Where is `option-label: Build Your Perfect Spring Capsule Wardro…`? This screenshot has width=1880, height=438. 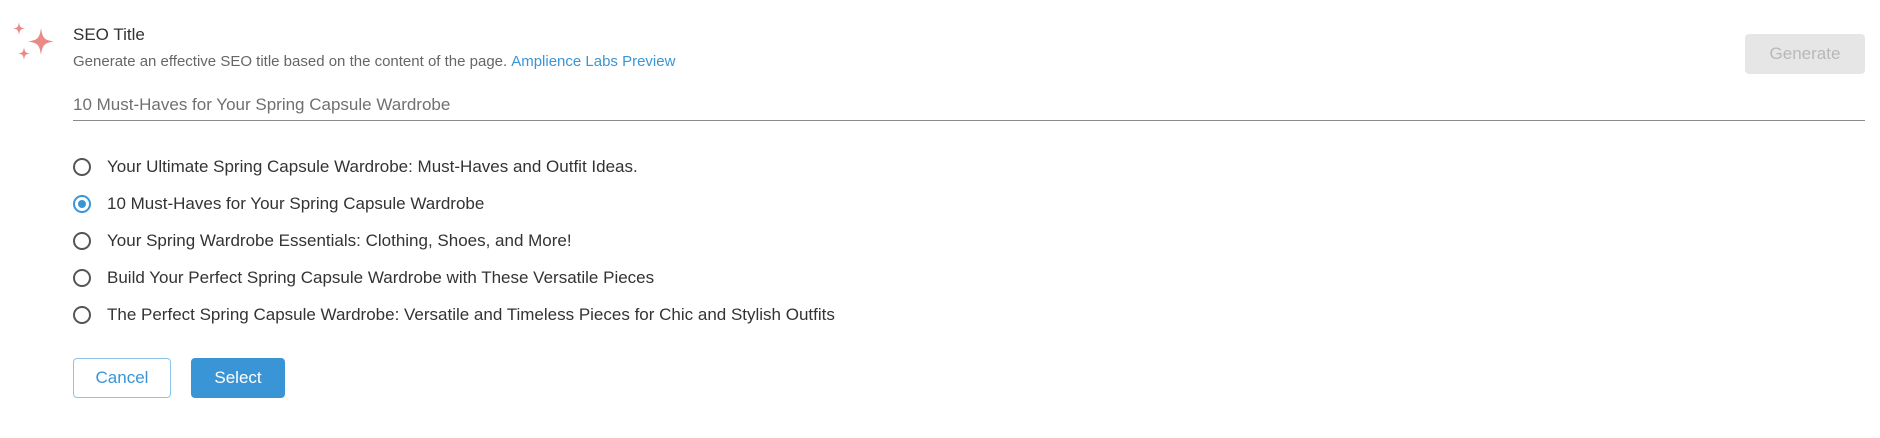
option-label: Build Your Perfect Spring Capsule Wardro… is located at coordinates (381, 277).